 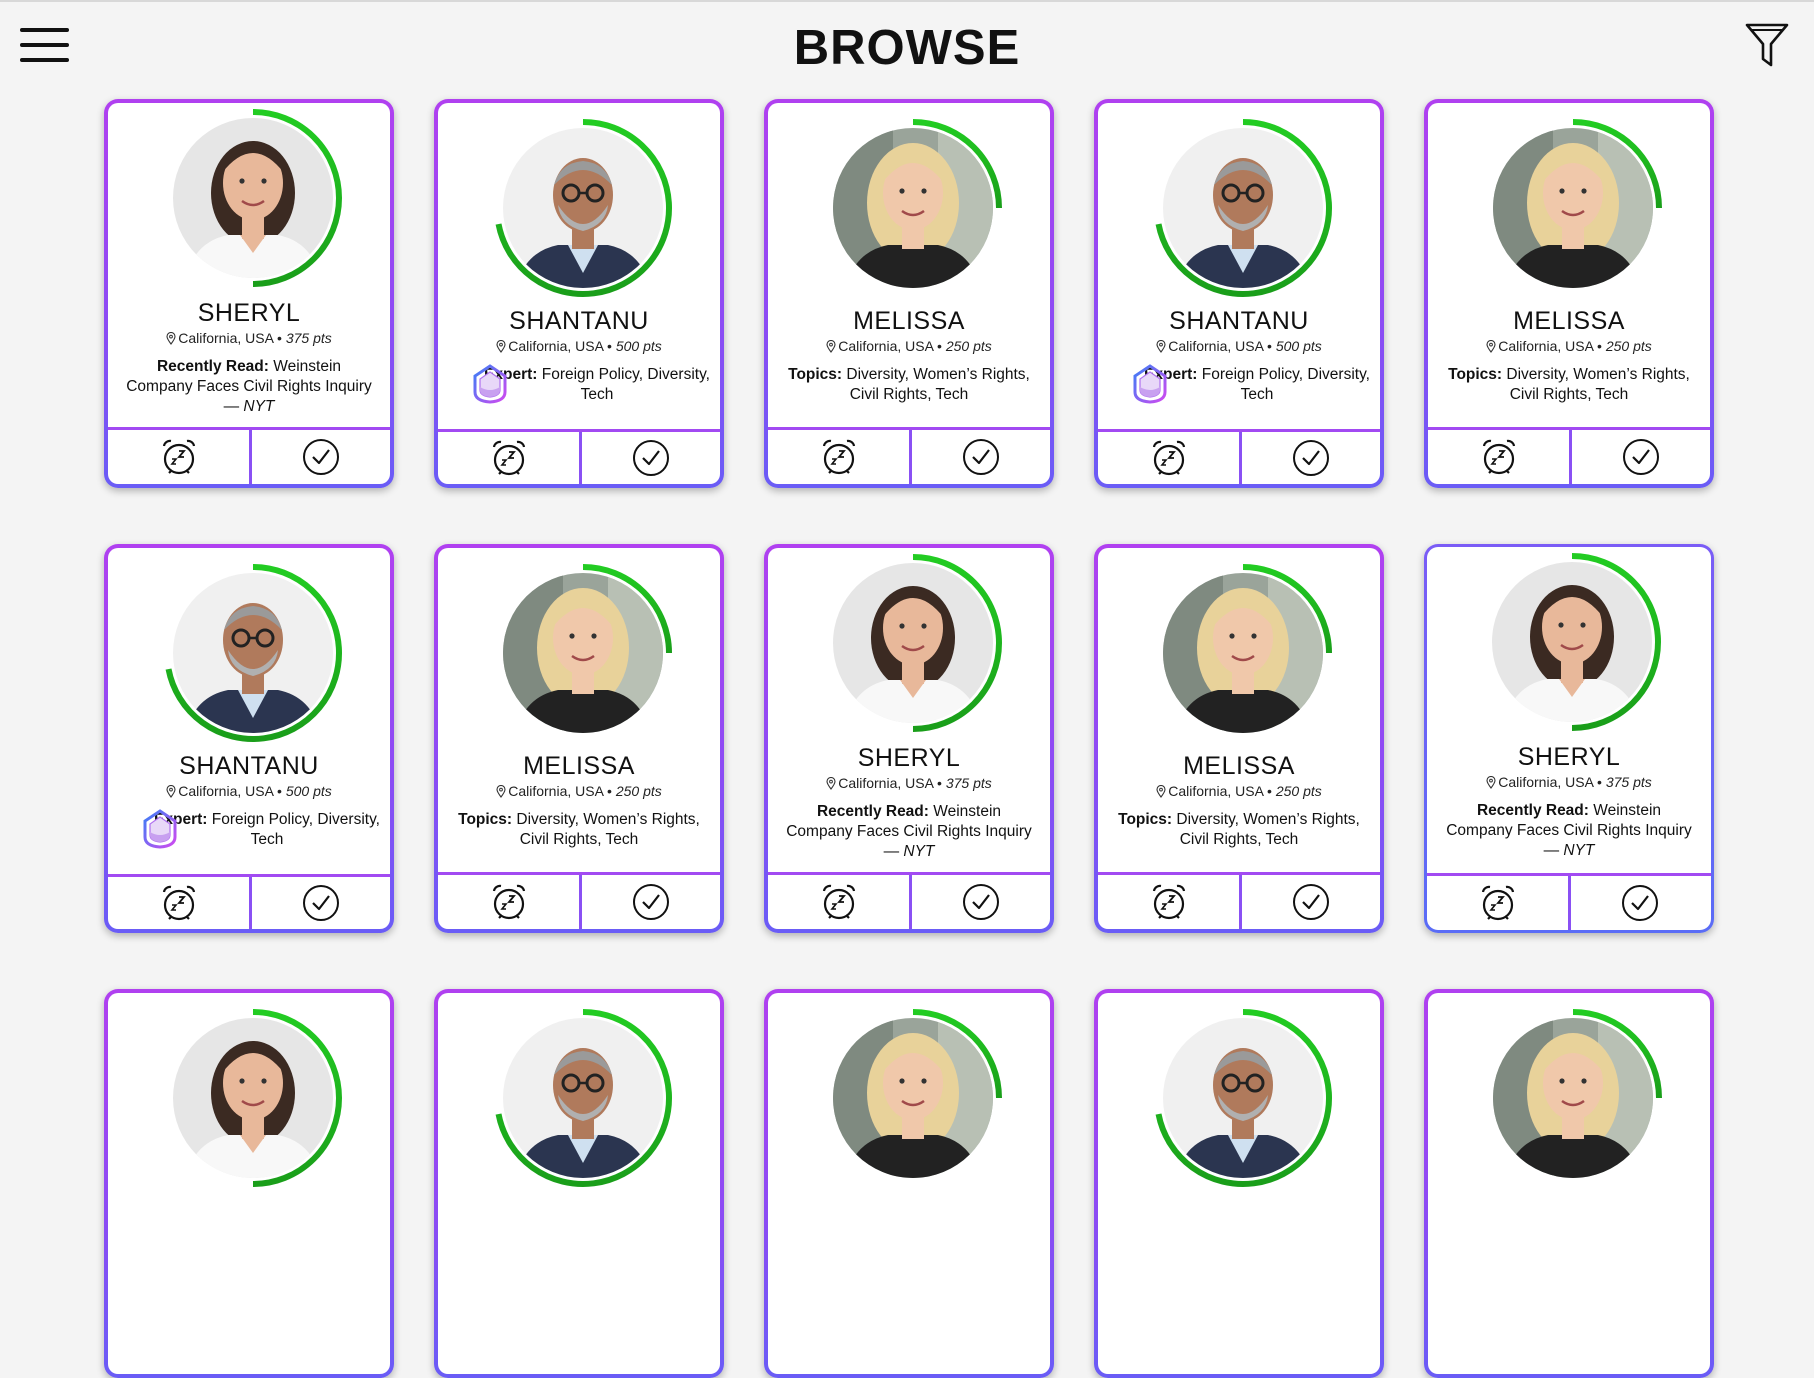 I want to click on user-location-points: California, USA • 375 pts, so click(x=249, y=338).